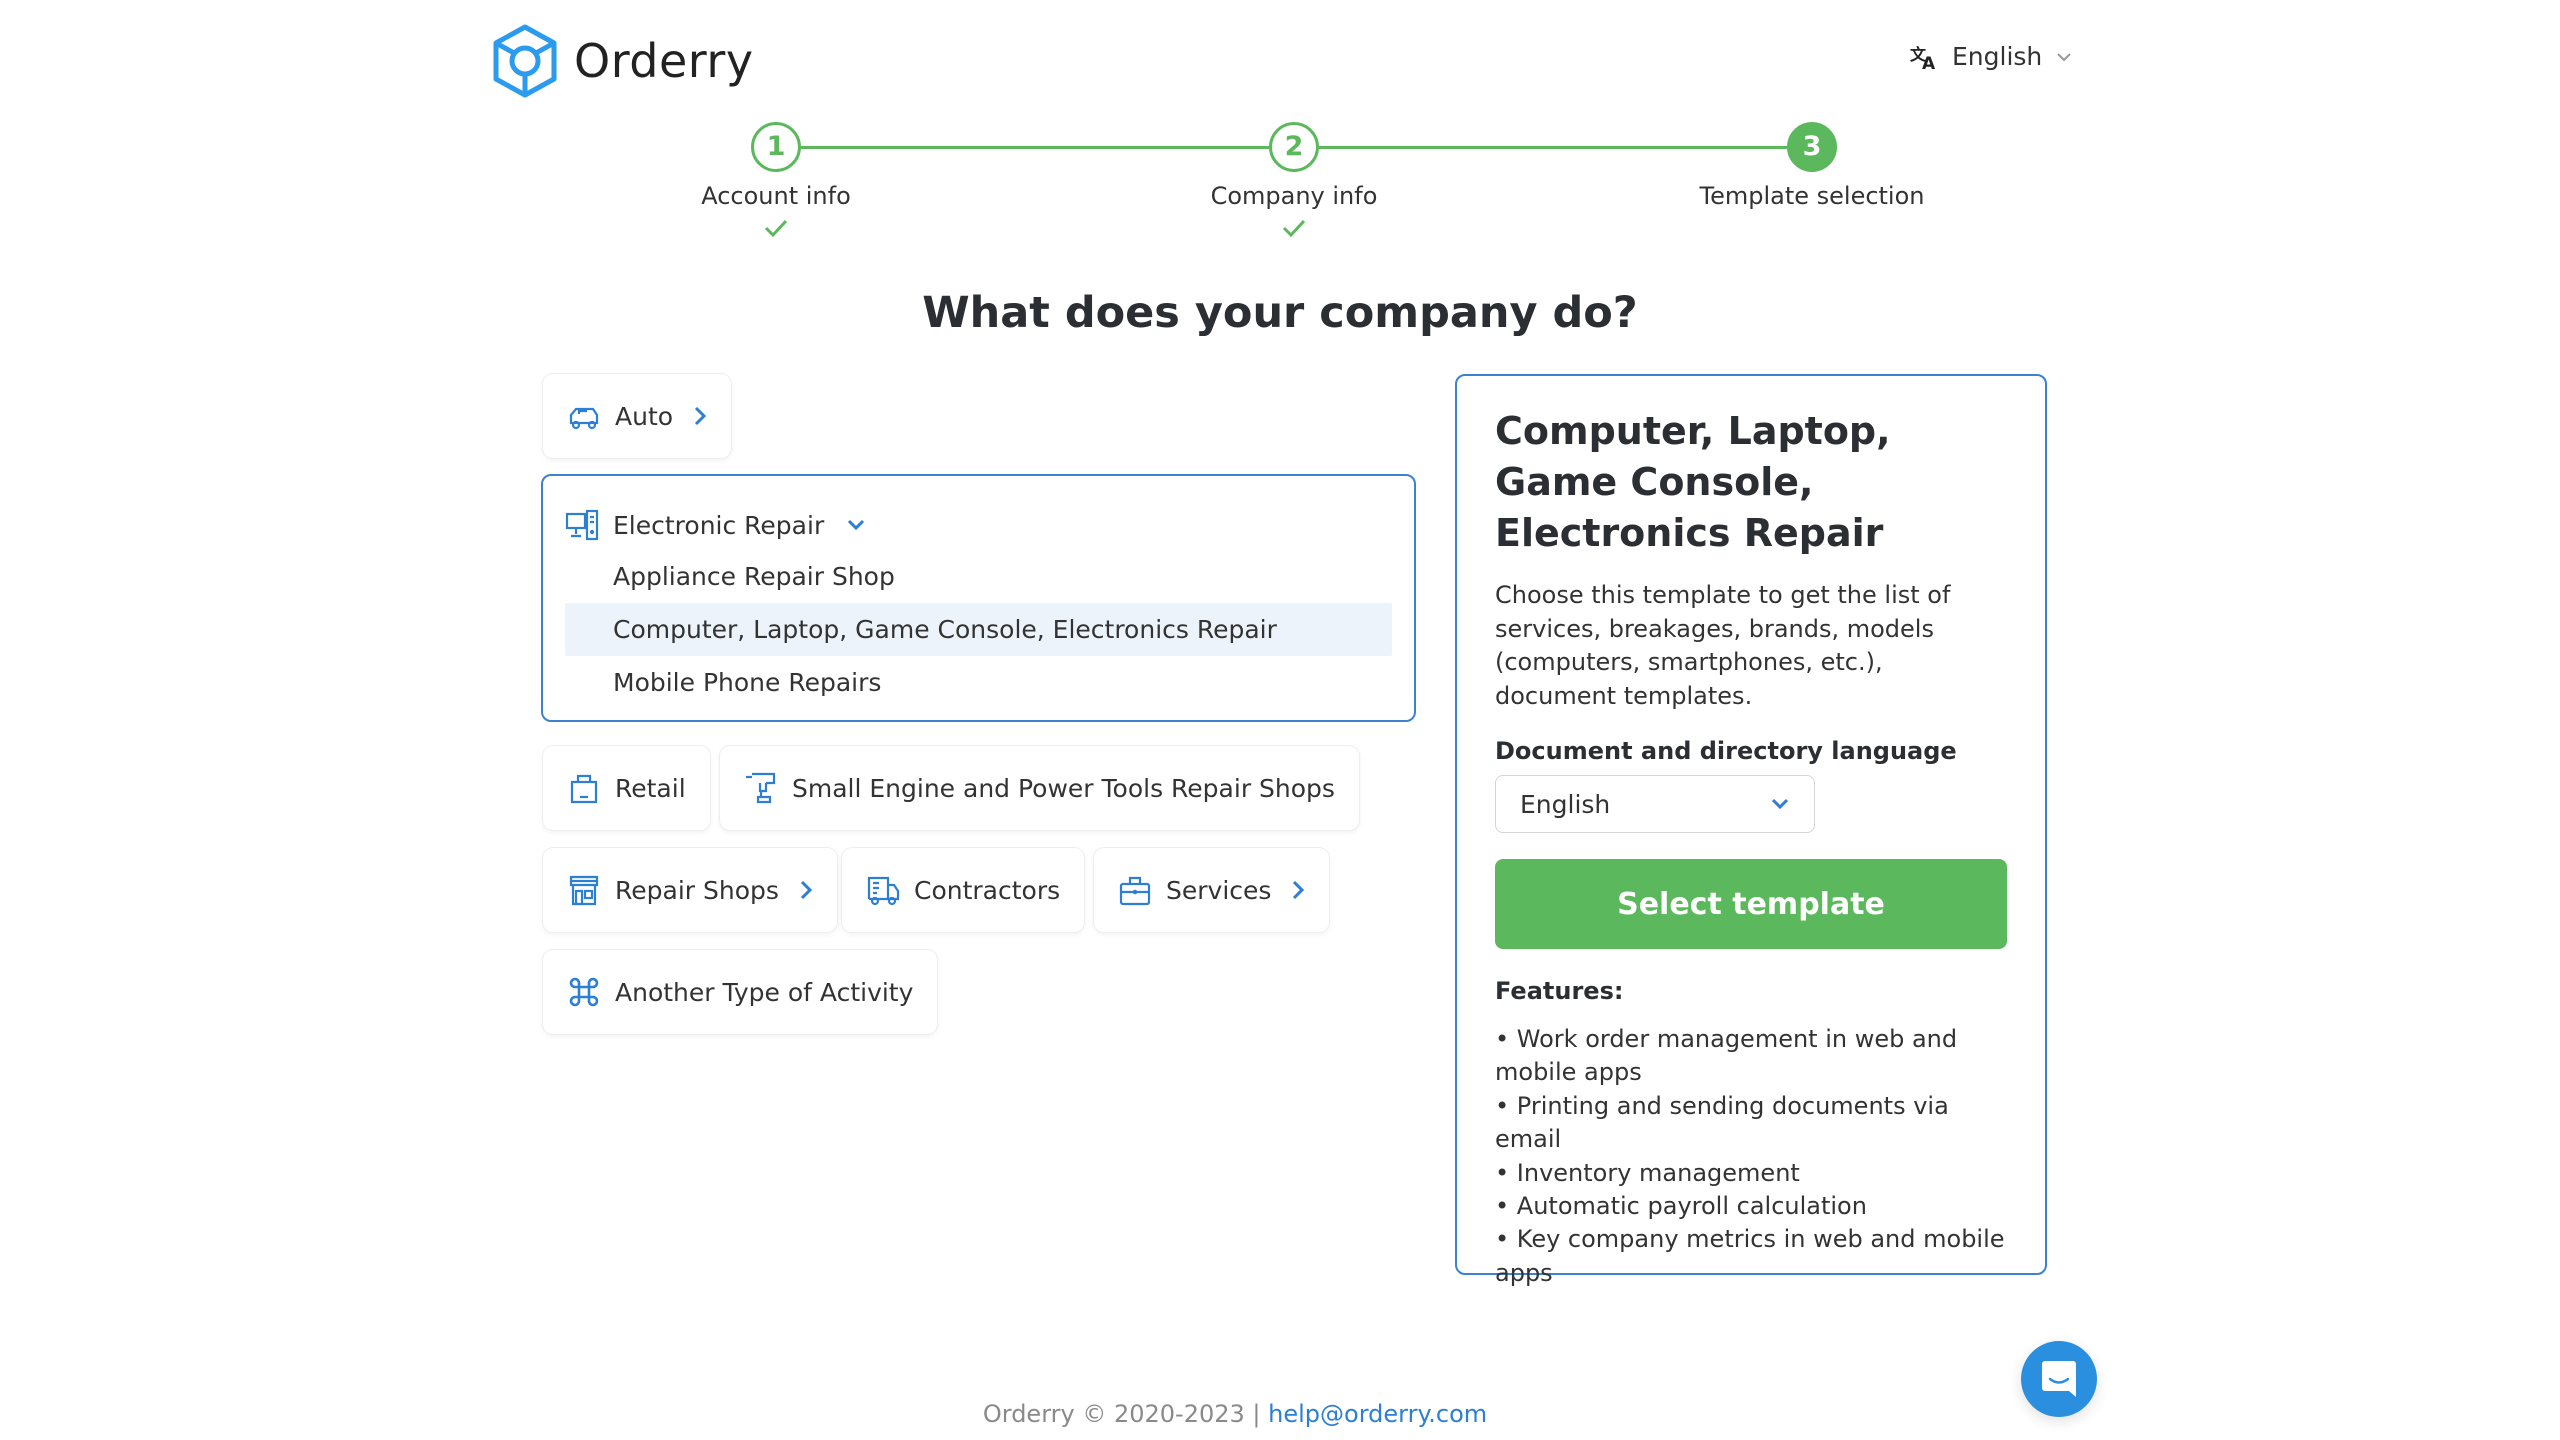 The image size is (2560, 1440). Describe the element at coordinates (584, 992) in the screenshot. I see `command-icon` at that location.